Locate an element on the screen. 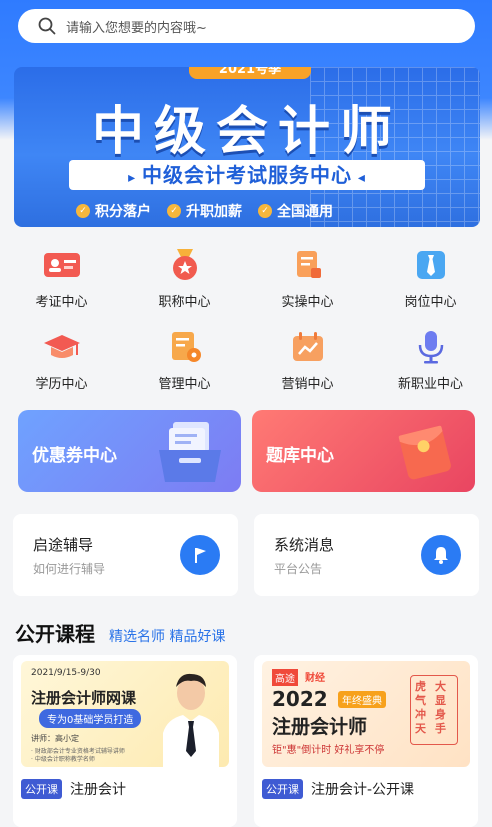 Image resolution: width=492 pixels, height=827 pixels. course-date: 2021/9/15-9/30 is located at coordinates (66, 673).